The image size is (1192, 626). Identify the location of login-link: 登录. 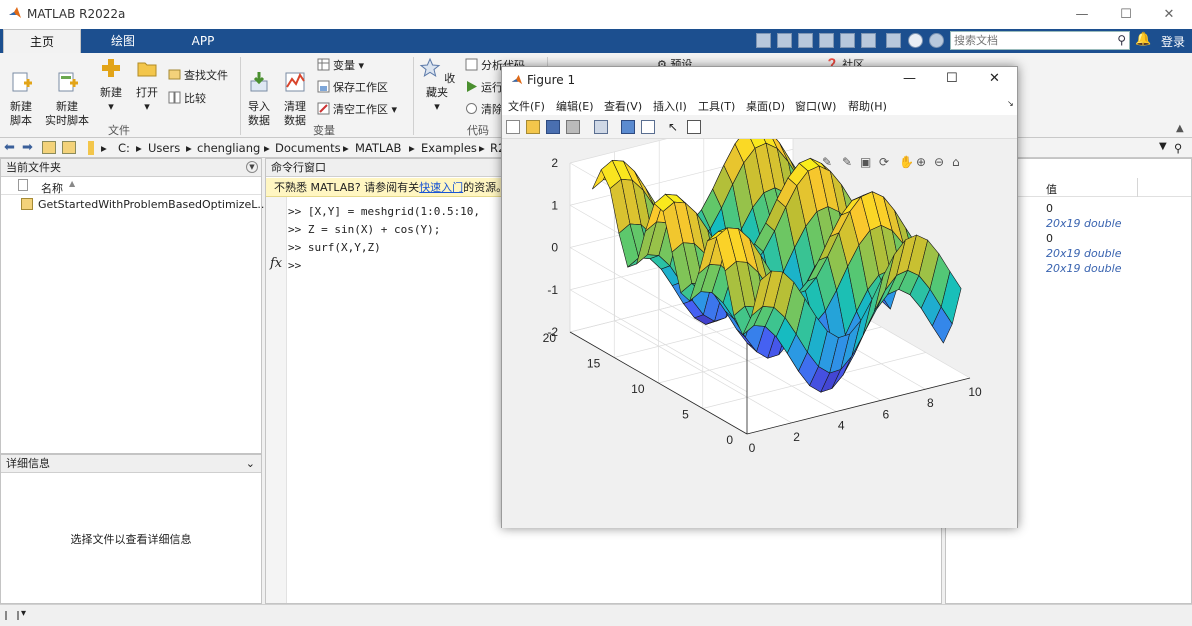
(1173, 41).